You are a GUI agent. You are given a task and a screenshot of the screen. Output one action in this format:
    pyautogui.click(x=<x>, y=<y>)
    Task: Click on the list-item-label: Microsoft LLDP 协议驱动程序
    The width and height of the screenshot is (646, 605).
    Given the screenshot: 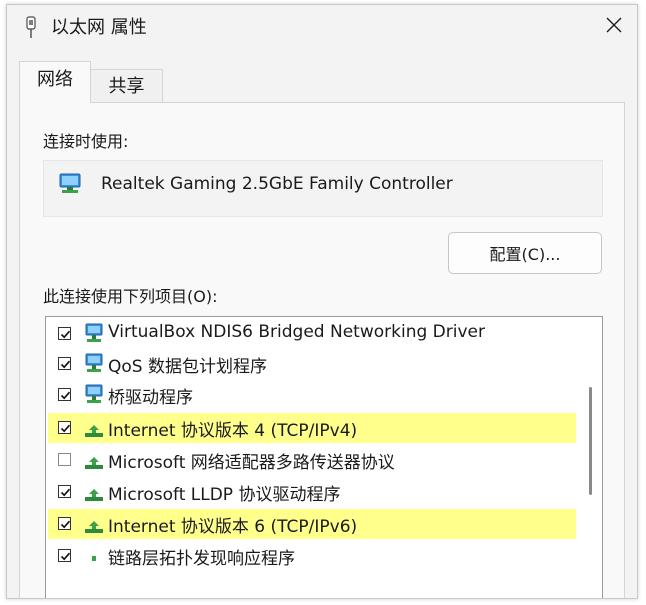 What is the action you would take?
    pyautogui.click(x=224, y=495)
    